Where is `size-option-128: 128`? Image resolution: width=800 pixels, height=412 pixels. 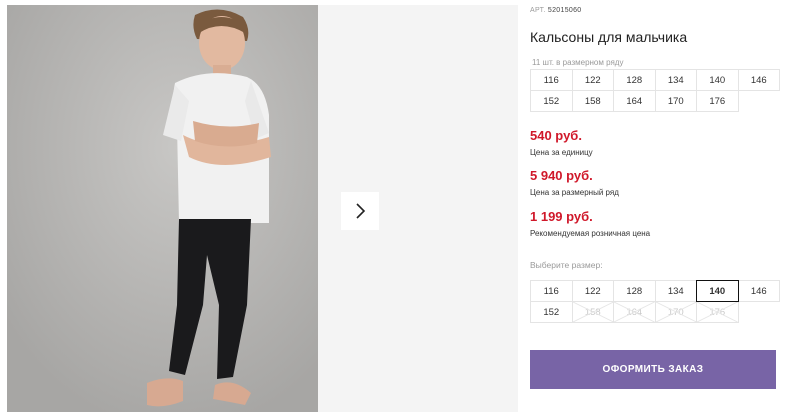 size-option-128: 128 is located at coordinates (634, 291).